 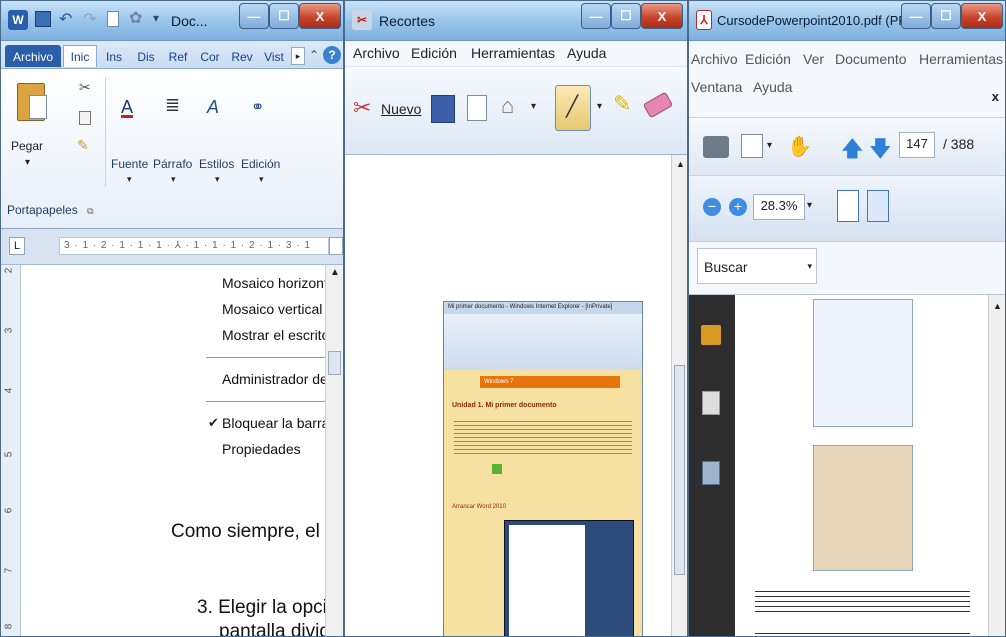 What do you see at coordinates (769, 145) in the screenshot?
I see `tools-dropdown-icon: ▾` at bounding box center [769, 145].